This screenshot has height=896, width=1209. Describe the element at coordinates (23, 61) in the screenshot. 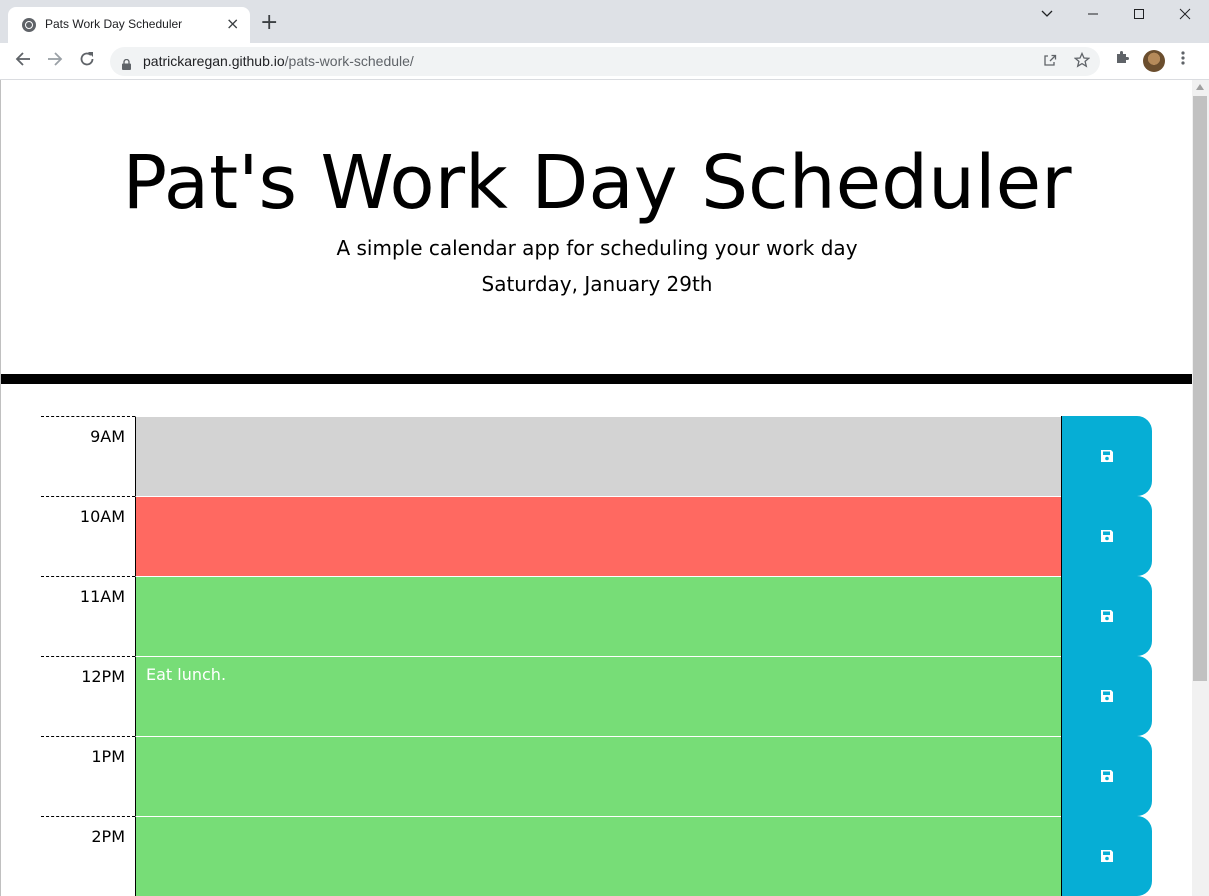

I see `back-icon` at that location.